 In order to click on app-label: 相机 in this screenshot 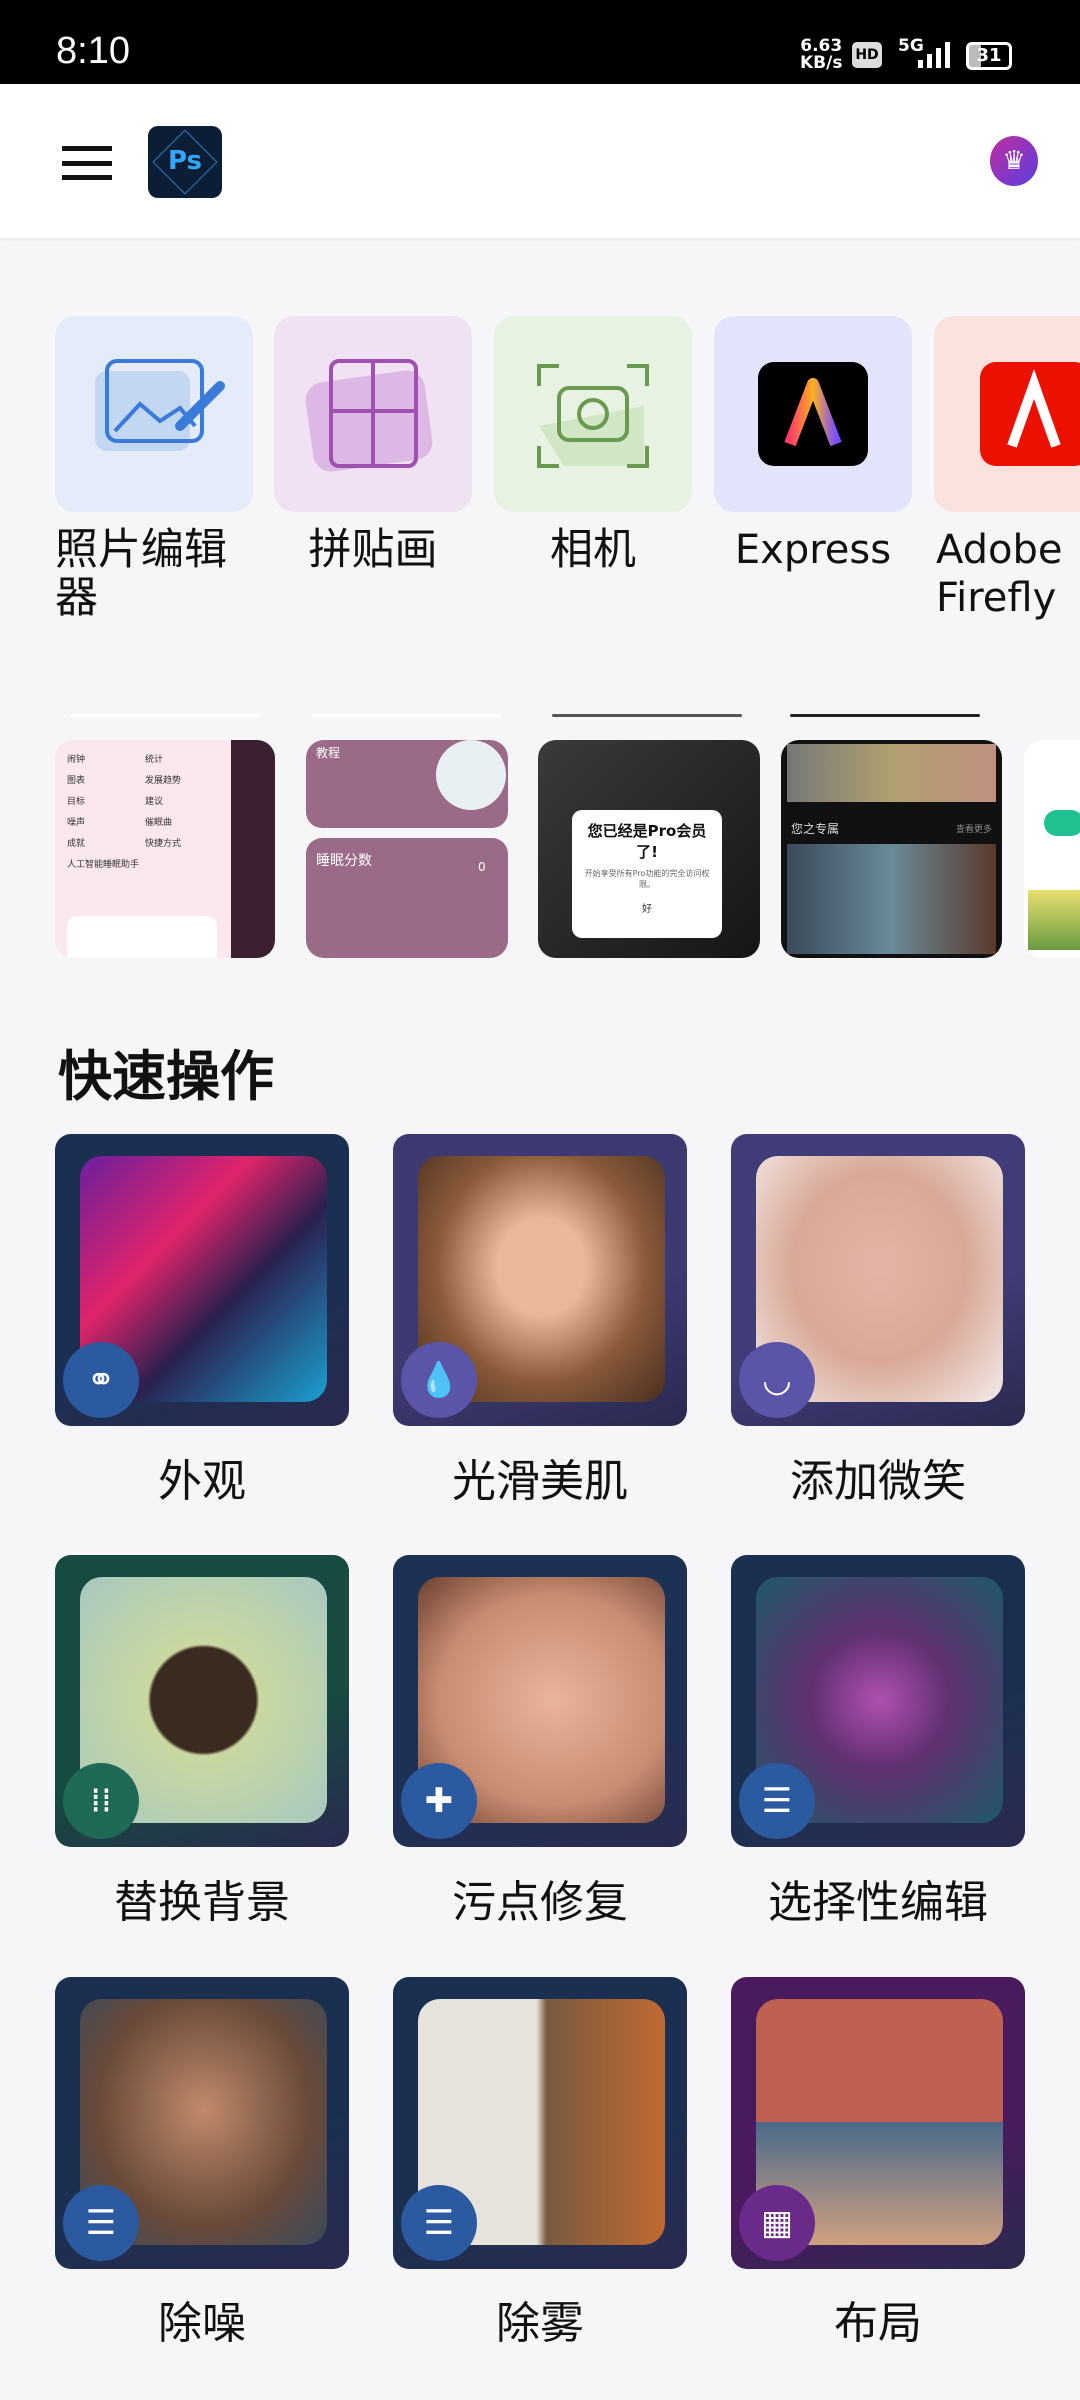, I will do `click(593, 550)`.